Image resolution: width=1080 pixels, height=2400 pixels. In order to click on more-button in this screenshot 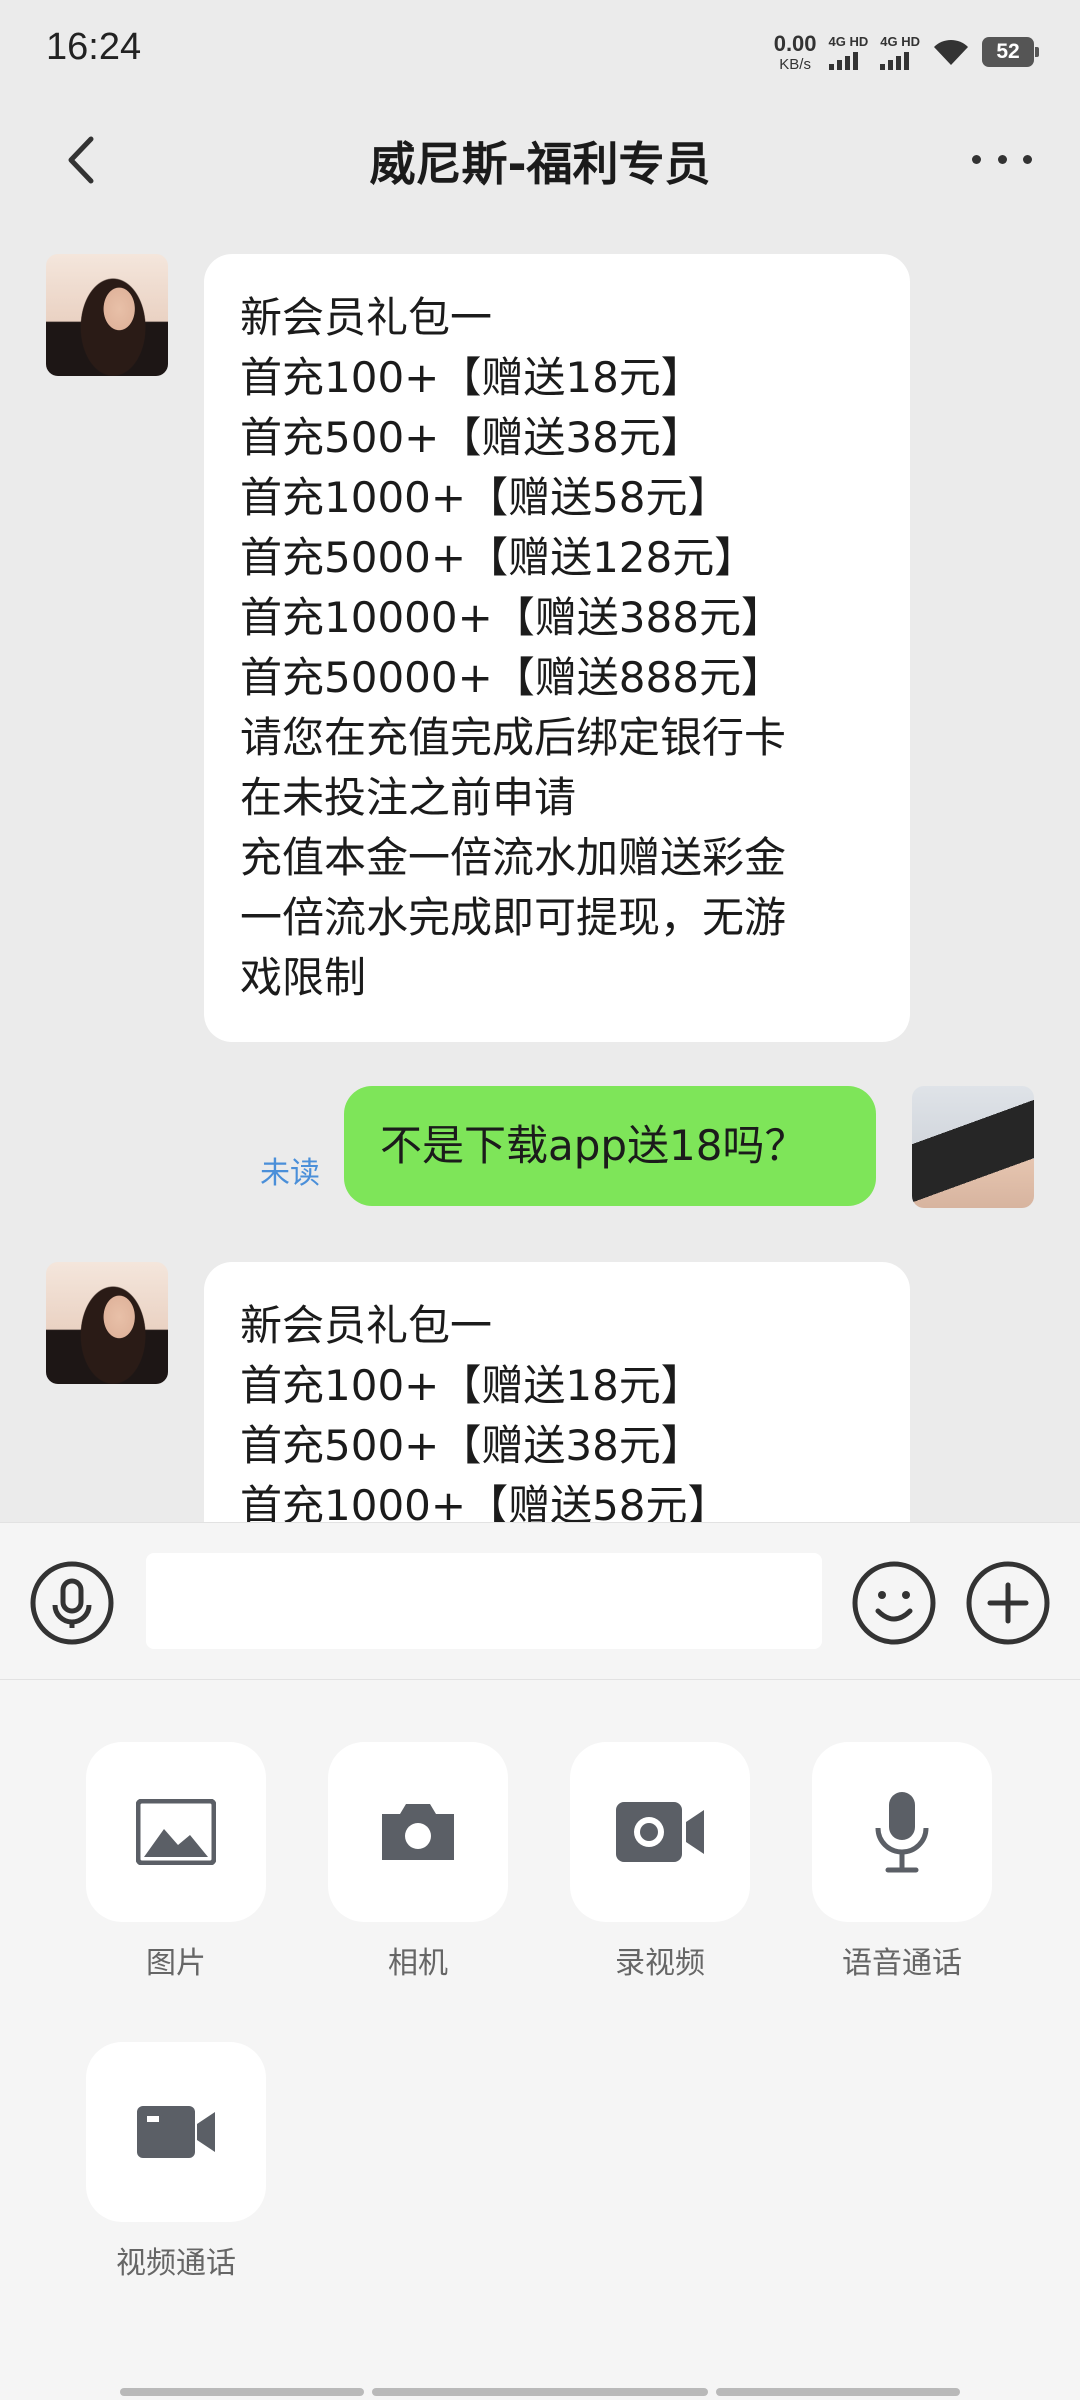, I will do `click(1002, 159)`.